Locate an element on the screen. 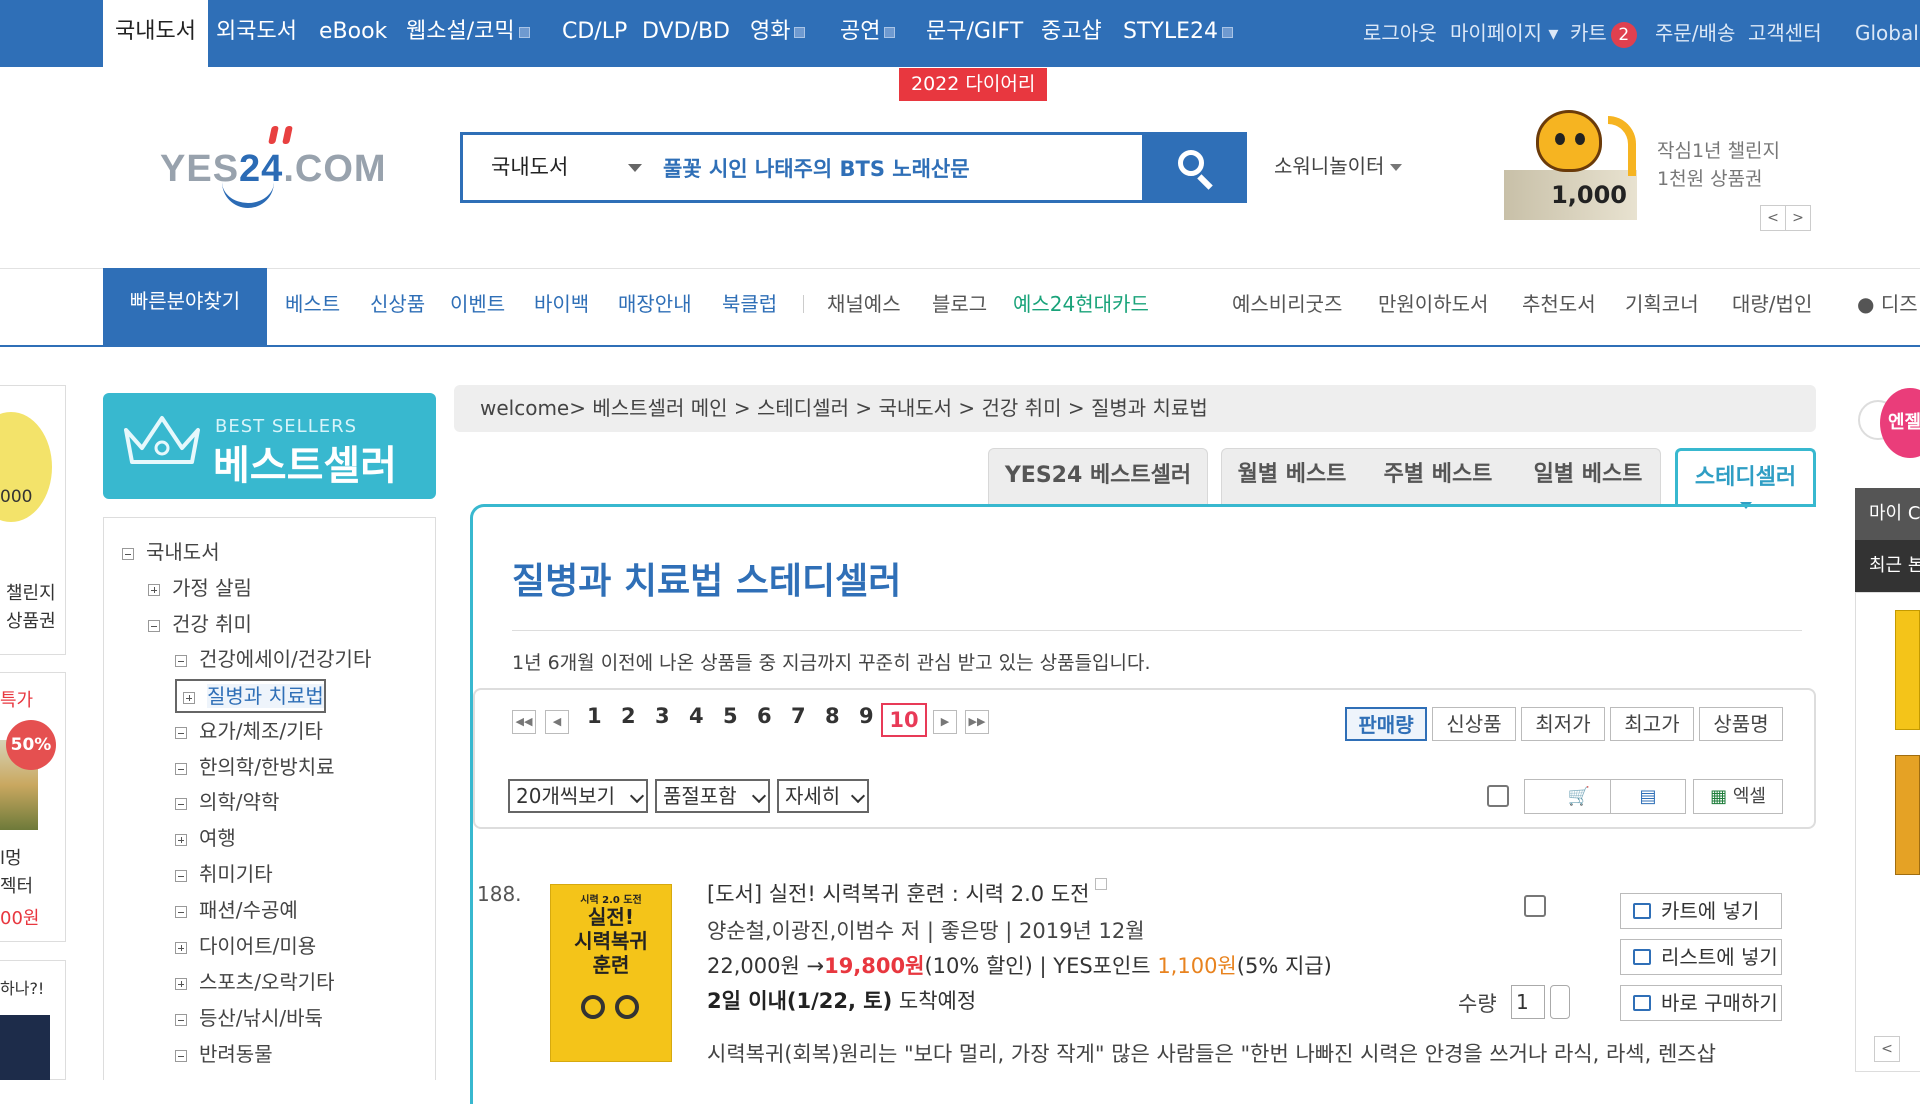 The width and height of the screenshot is (1920, 1104). nav-store: 매장안내 is located at coordinates (655, 302).